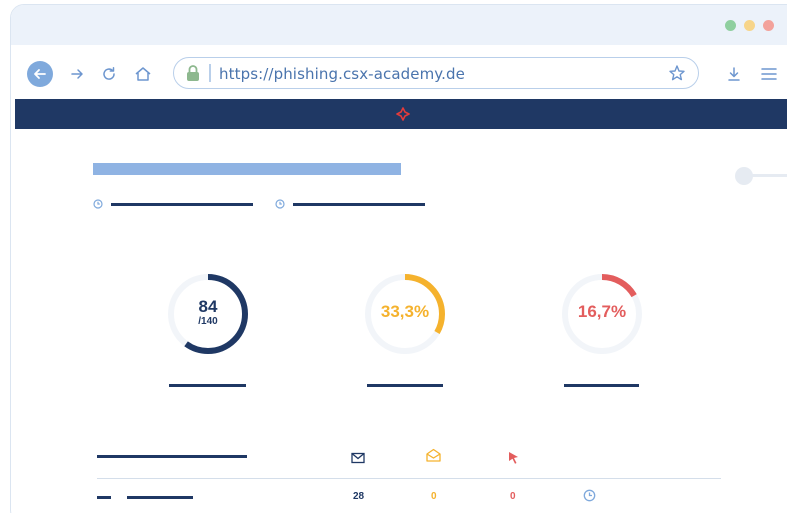 Image resolution: width=787 pixels, height=513 pixels. Describe the element at coordinates (104, 497) in the screenshot. I see `row-marker-placeholder` at that location.